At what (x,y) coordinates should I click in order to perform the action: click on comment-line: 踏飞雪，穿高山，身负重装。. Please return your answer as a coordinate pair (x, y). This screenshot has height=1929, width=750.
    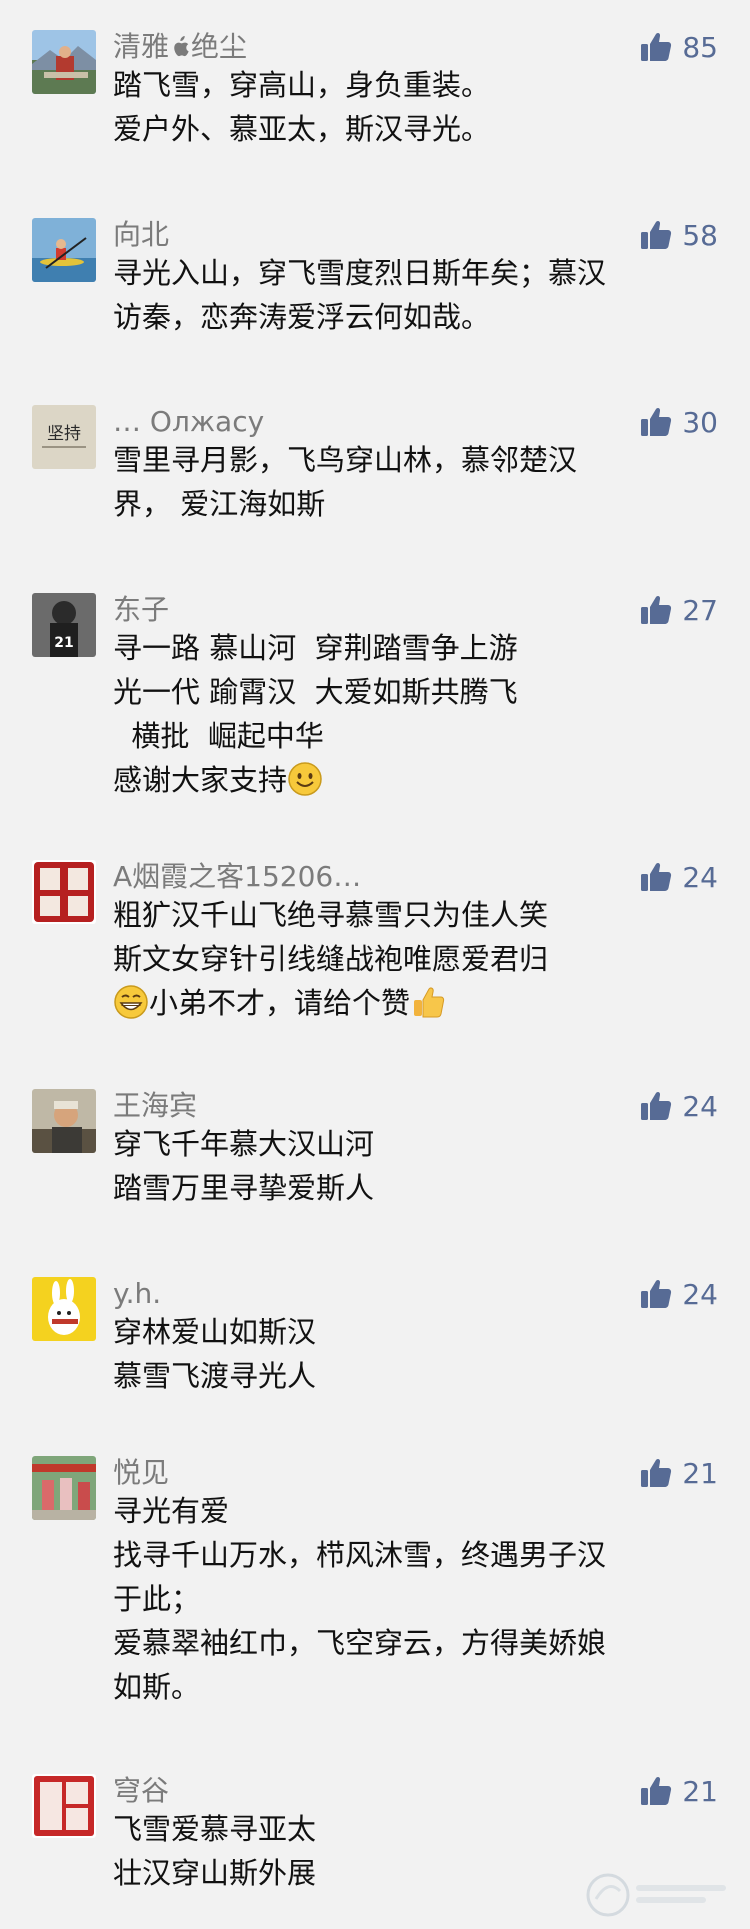
    Looking at the image, I should click on (302, 85).